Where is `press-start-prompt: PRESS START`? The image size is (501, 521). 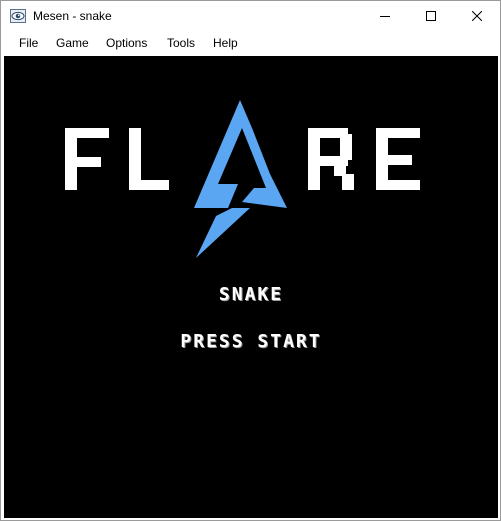 press-start-prompt: PRESS START is located at coordinates (251, 341).